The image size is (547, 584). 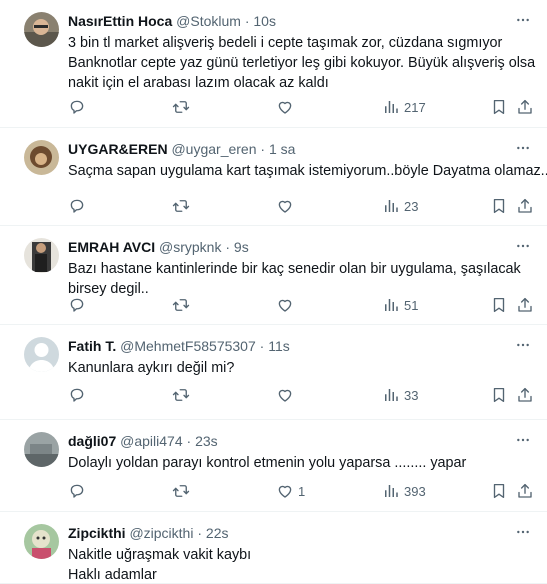 What do you see at coordinates (400, 305) in the screenshot?
I see `views-button: 51` at bounding box center [400, 305].